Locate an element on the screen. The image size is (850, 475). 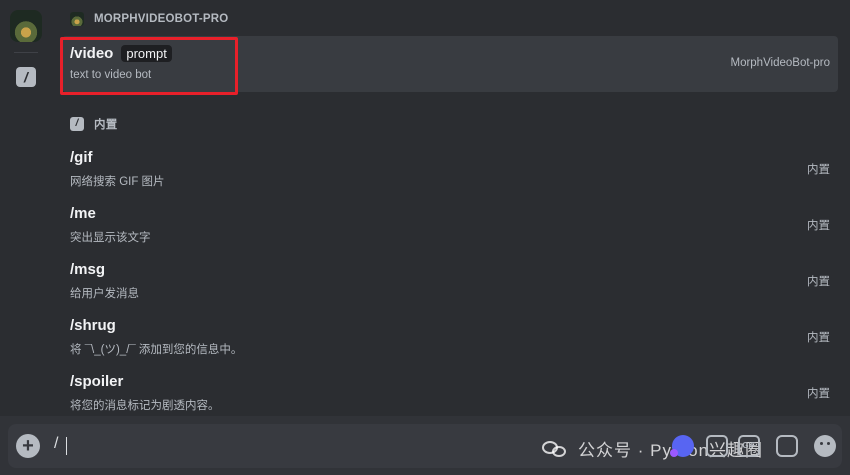
command-description: 给用户发消息 is located at coordinates (104, 294).